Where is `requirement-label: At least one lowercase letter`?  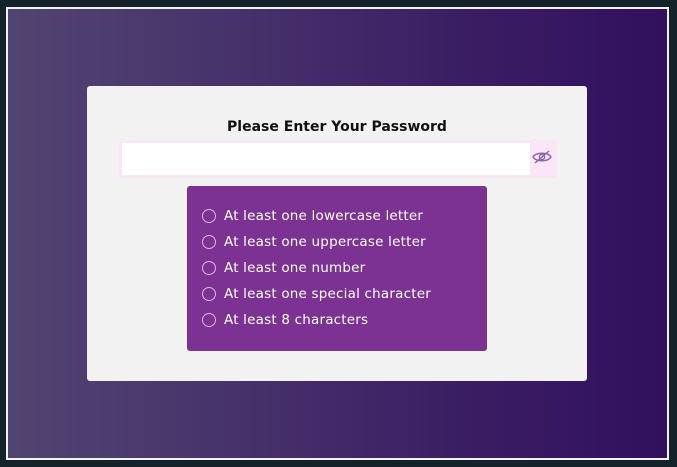 requirement-label: At least one lowercase letter is located at coordinates (324, 216).